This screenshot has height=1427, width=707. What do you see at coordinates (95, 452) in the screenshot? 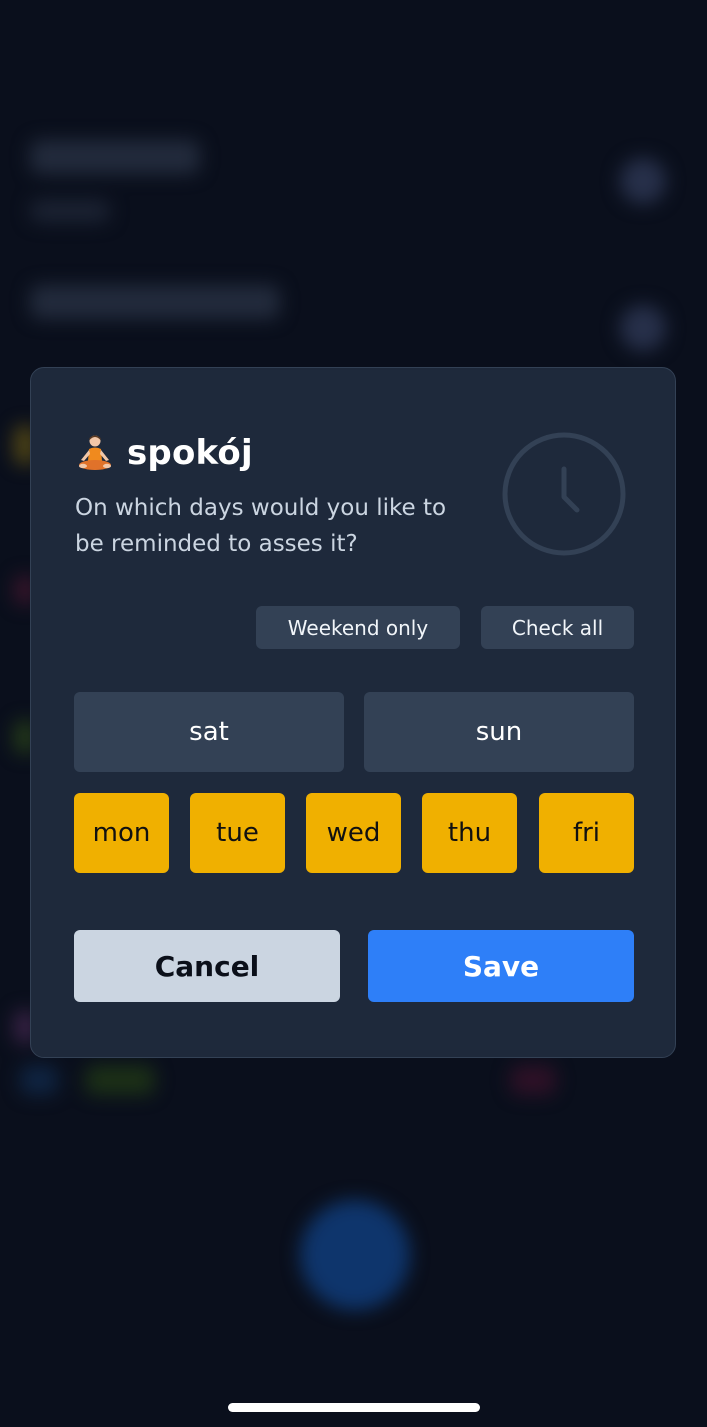
I see `meditation-icon` at bounding box center [95, 452].